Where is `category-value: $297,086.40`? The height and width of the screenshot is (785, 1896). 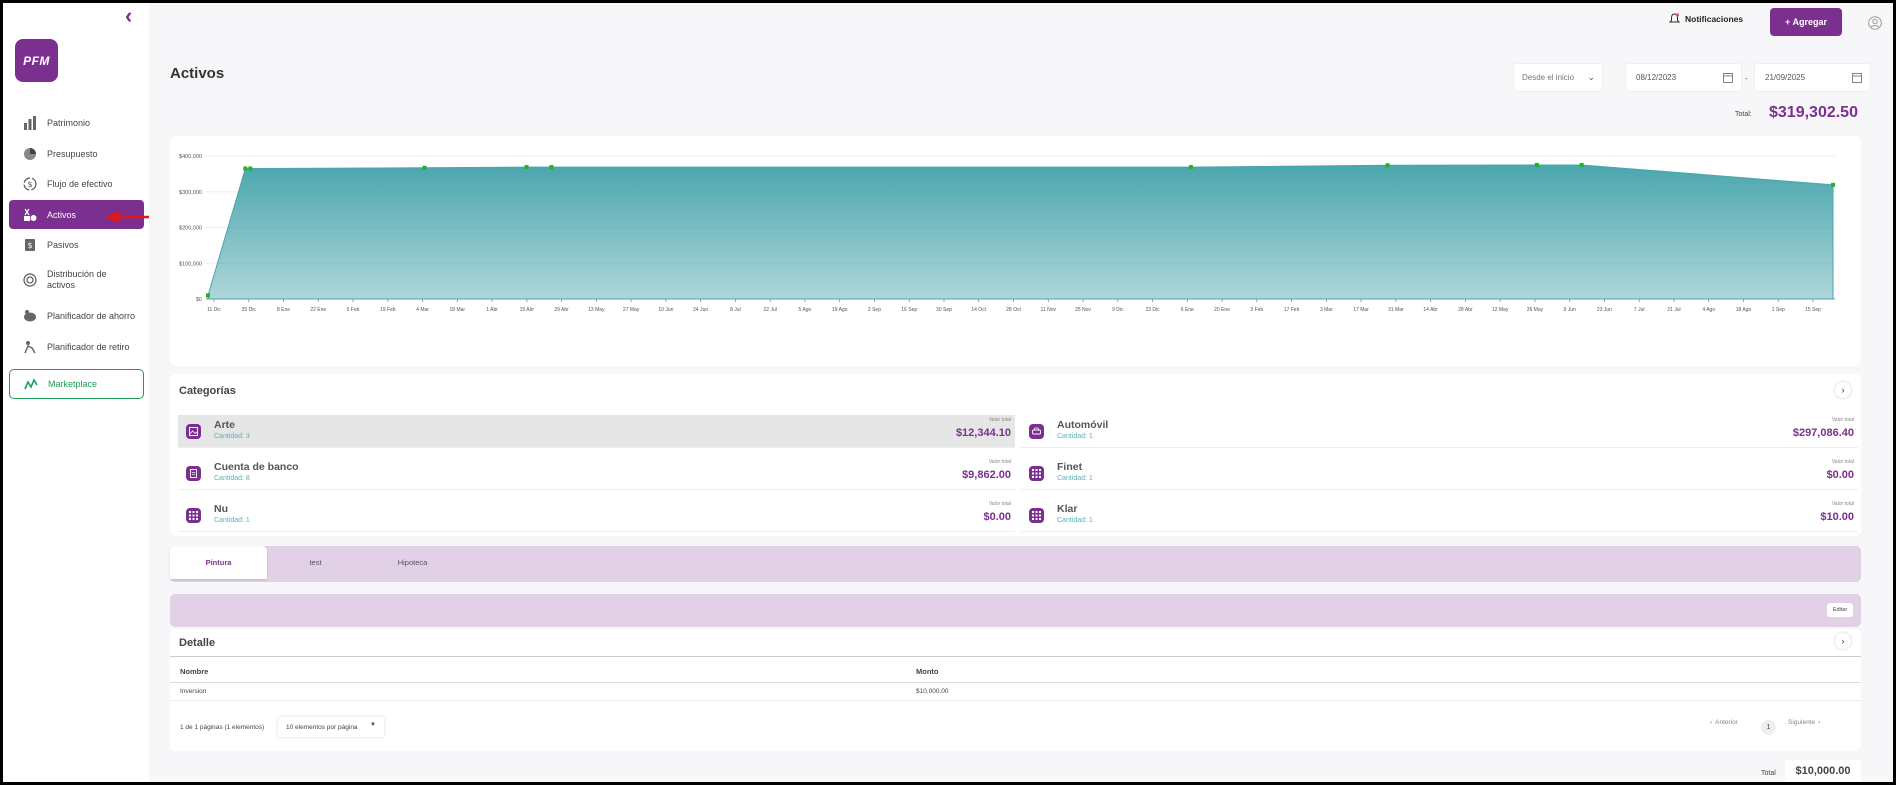
category-value: $297,086.40 is located at coordinates (1823, 433).